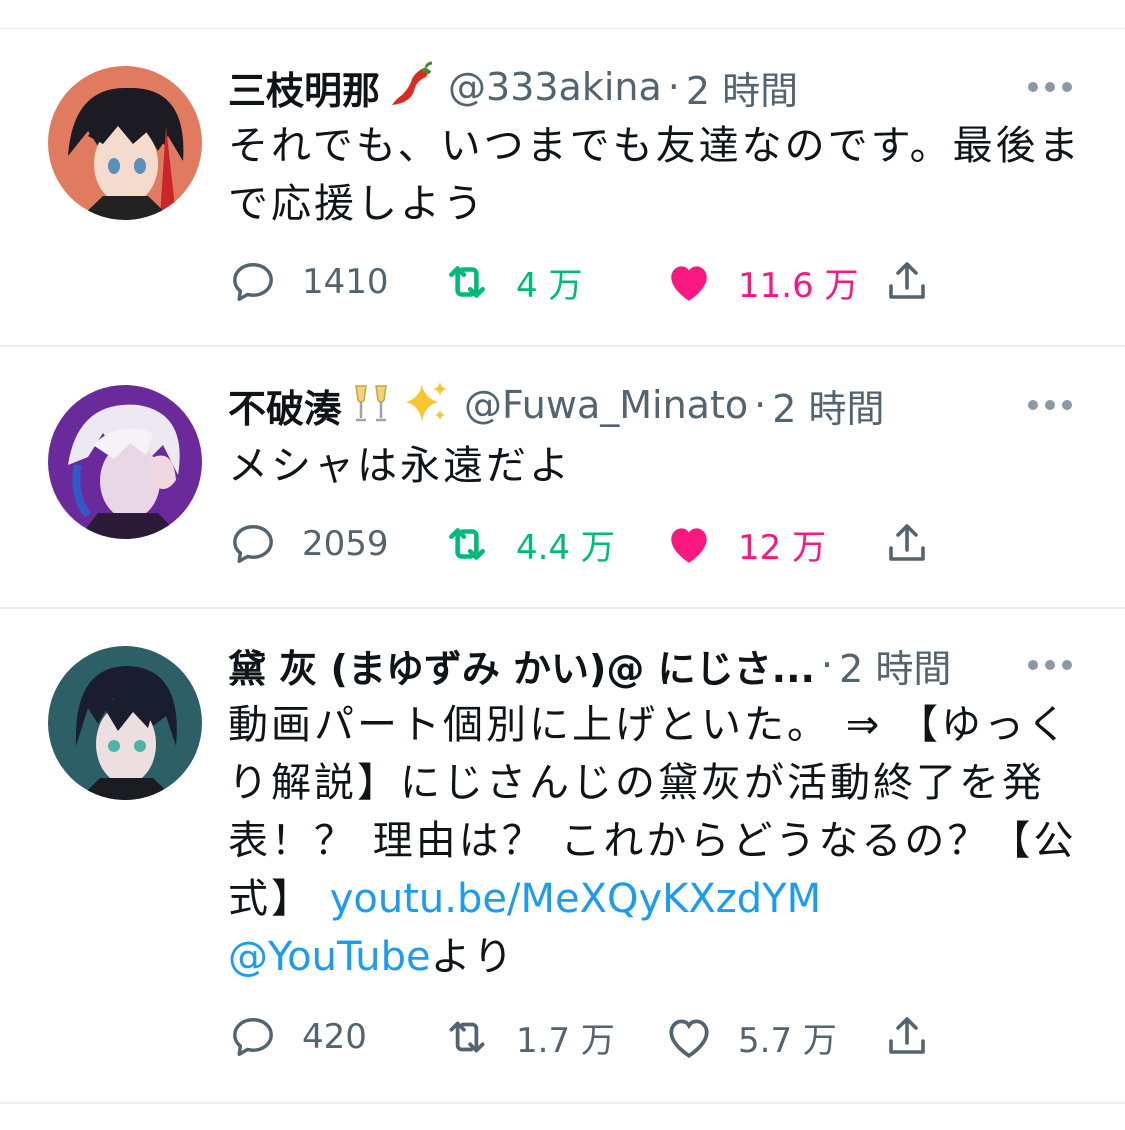 The image size is (1125, 1130). What do you see at coordinates (655, 175) in the screenshot?
I see `tweet-text: それでも、いつまでも友達なのです。最後まで応援しよう` at bounding box center [655, 175].